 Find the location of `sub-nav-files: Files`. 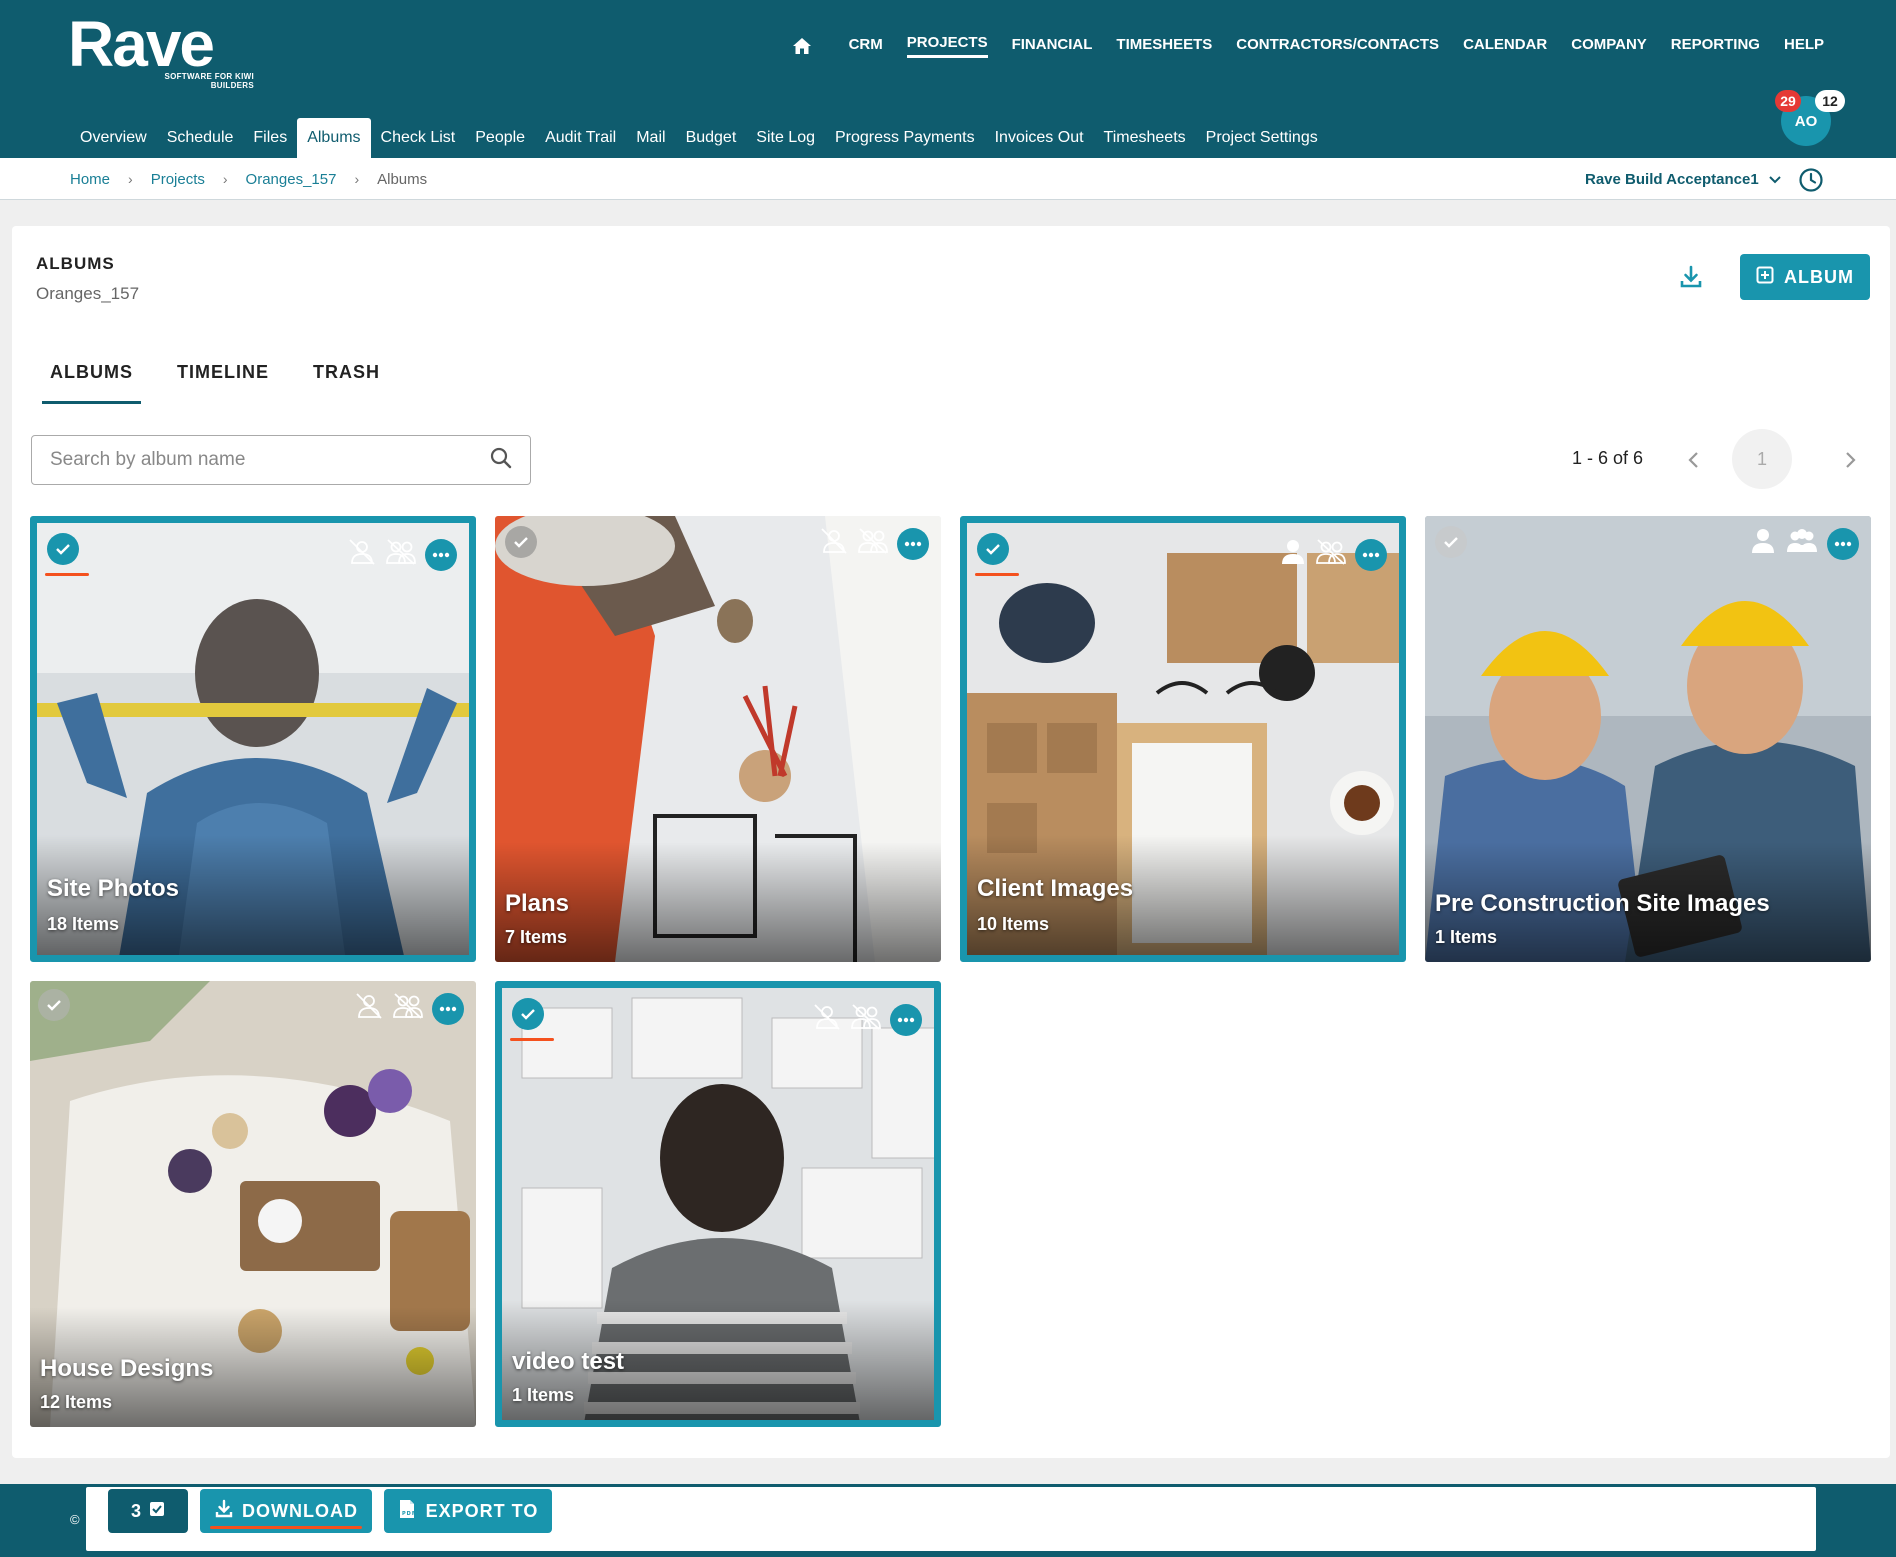

sub-nav-files: Files is located at coordinates (270, 138).